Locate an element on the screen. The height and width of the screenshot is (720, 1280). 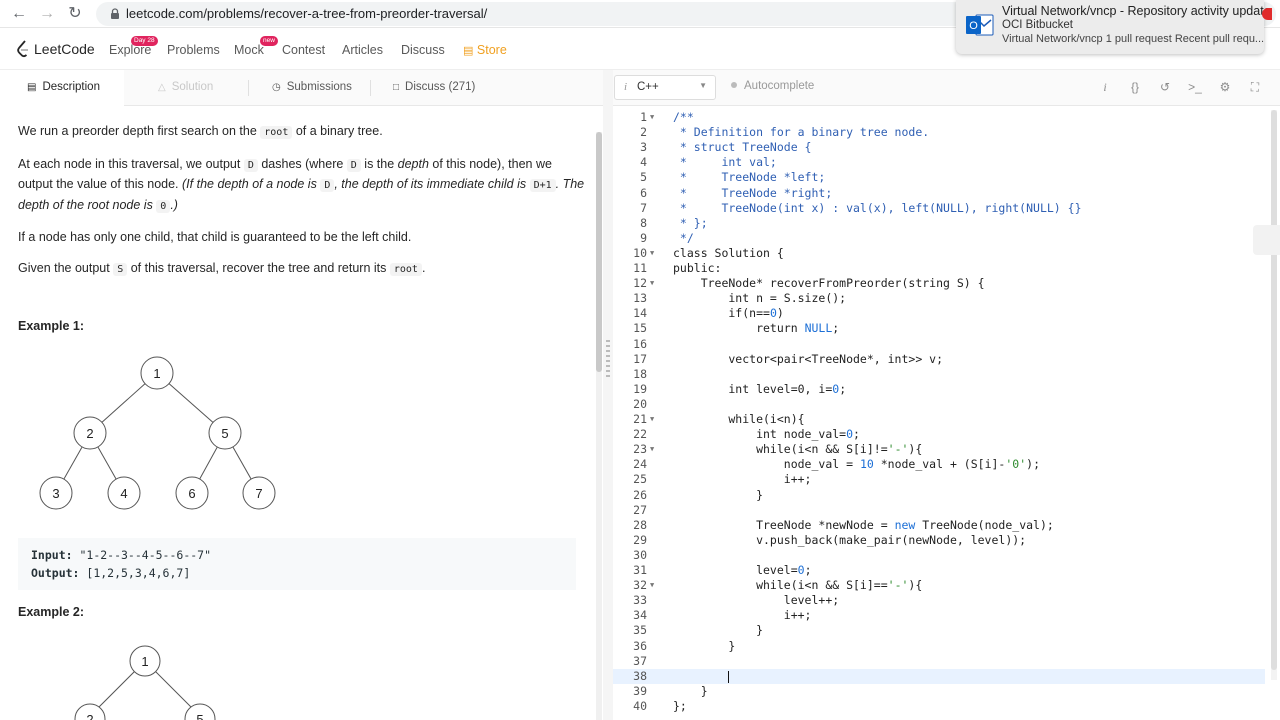
code-line: 4 * int val; is located at coordinates (939, 162).